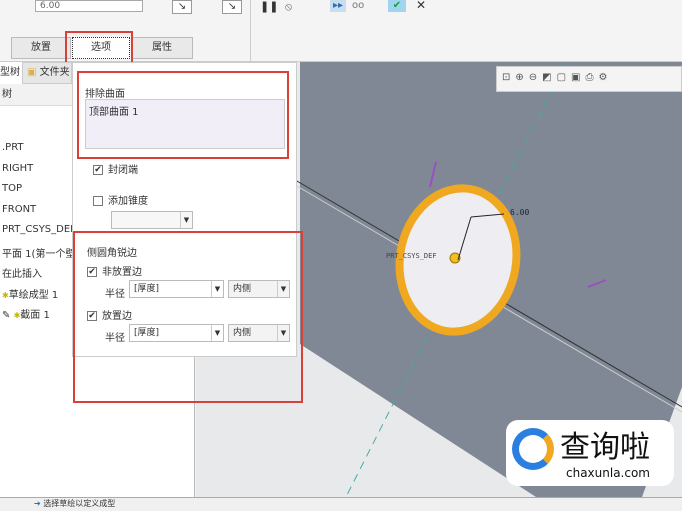  I want to click on folder-icon: ▣, so click(32, 72).